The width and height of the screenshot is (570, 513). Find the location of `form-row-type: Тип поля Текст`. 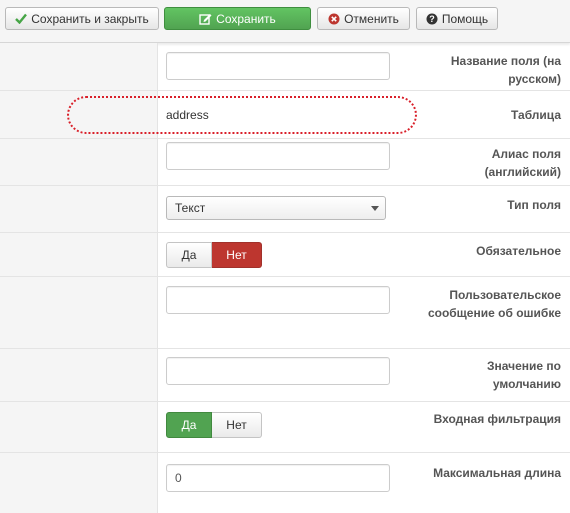

form-row-type: Тип поля Текст is located at coordinates (285, 209).